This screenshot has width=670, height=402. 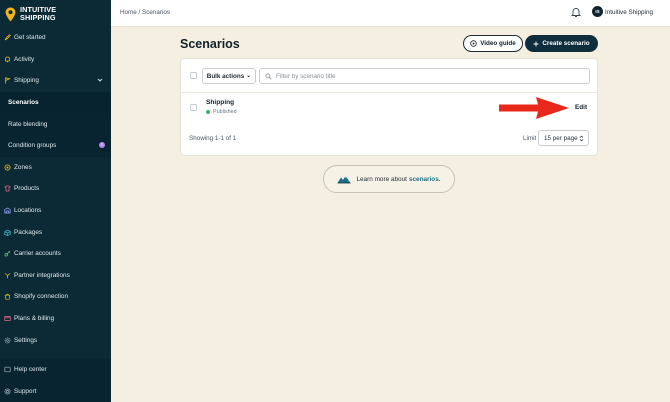 What do you see at coordinates (55, 38) in the screenshot?
I see `sidebar-item-get-started: Get started` at bounding box center [55, 38].